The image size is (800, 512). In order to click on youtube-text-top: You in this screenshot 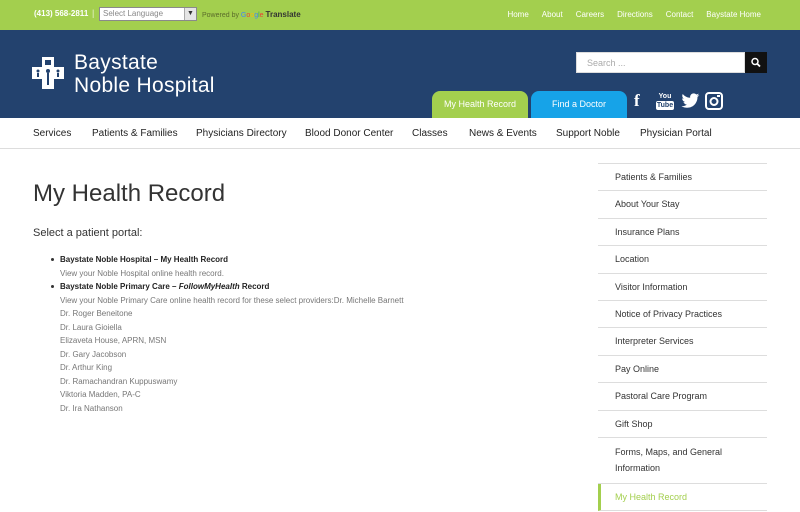, I will do `click(665, 96)`.